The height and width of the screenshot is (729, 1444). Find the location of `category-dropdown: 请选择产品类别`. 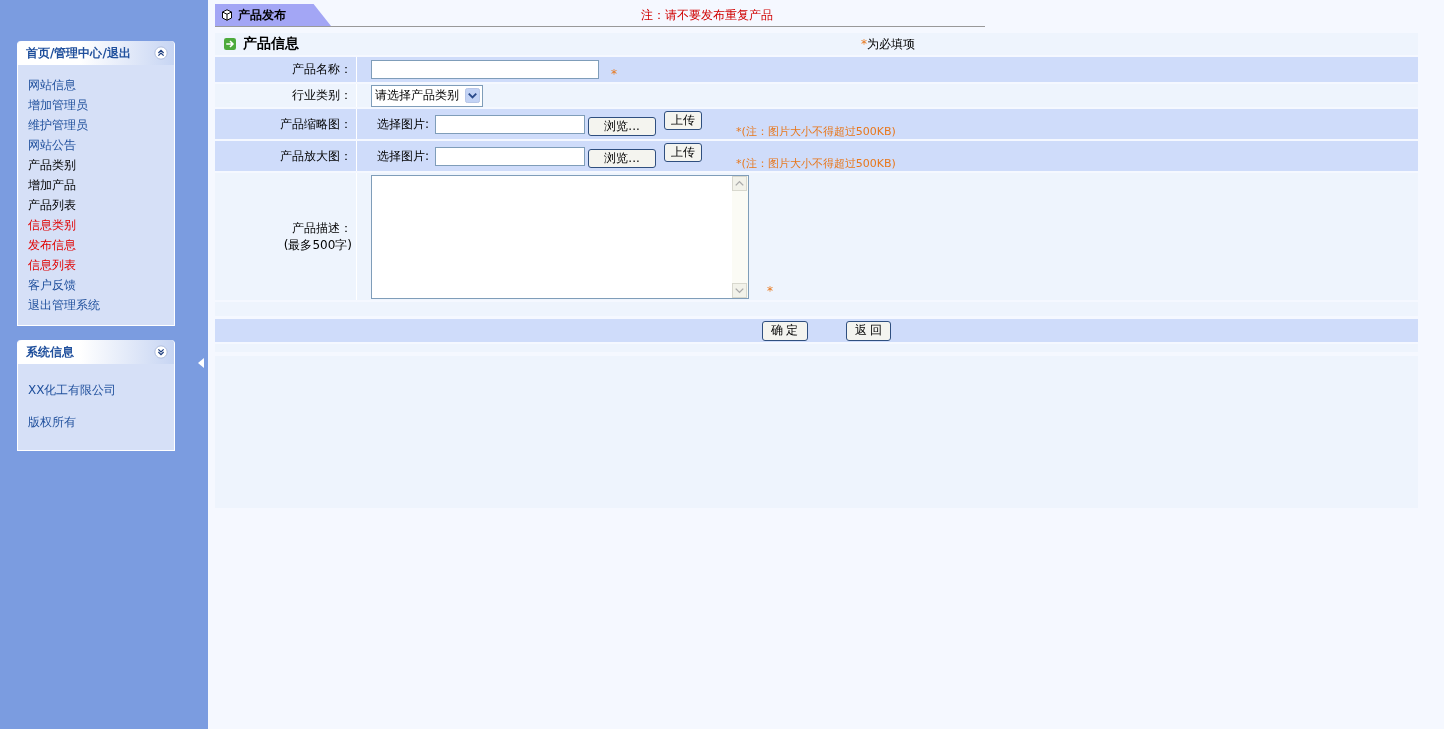

category-dropdown: 请选择产品类别 is located at coordinates (427, 95).